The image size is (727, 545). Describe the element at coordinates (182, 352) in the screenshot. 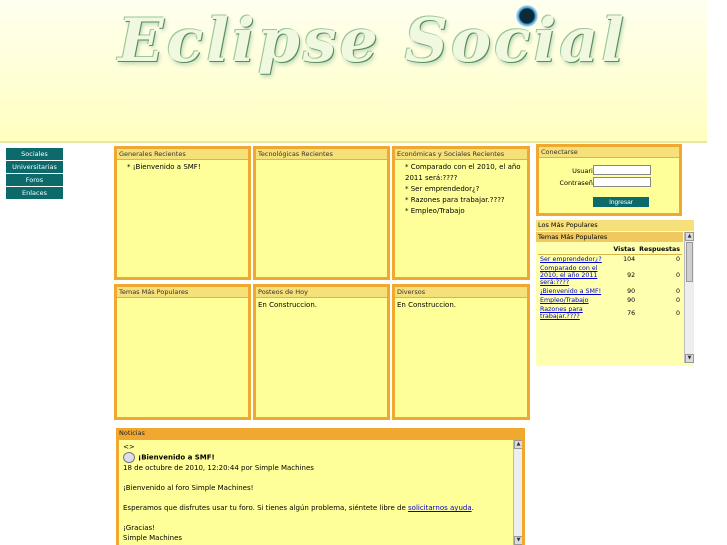

I see `panel-temas-populares: Temas Más Populares` at that location.